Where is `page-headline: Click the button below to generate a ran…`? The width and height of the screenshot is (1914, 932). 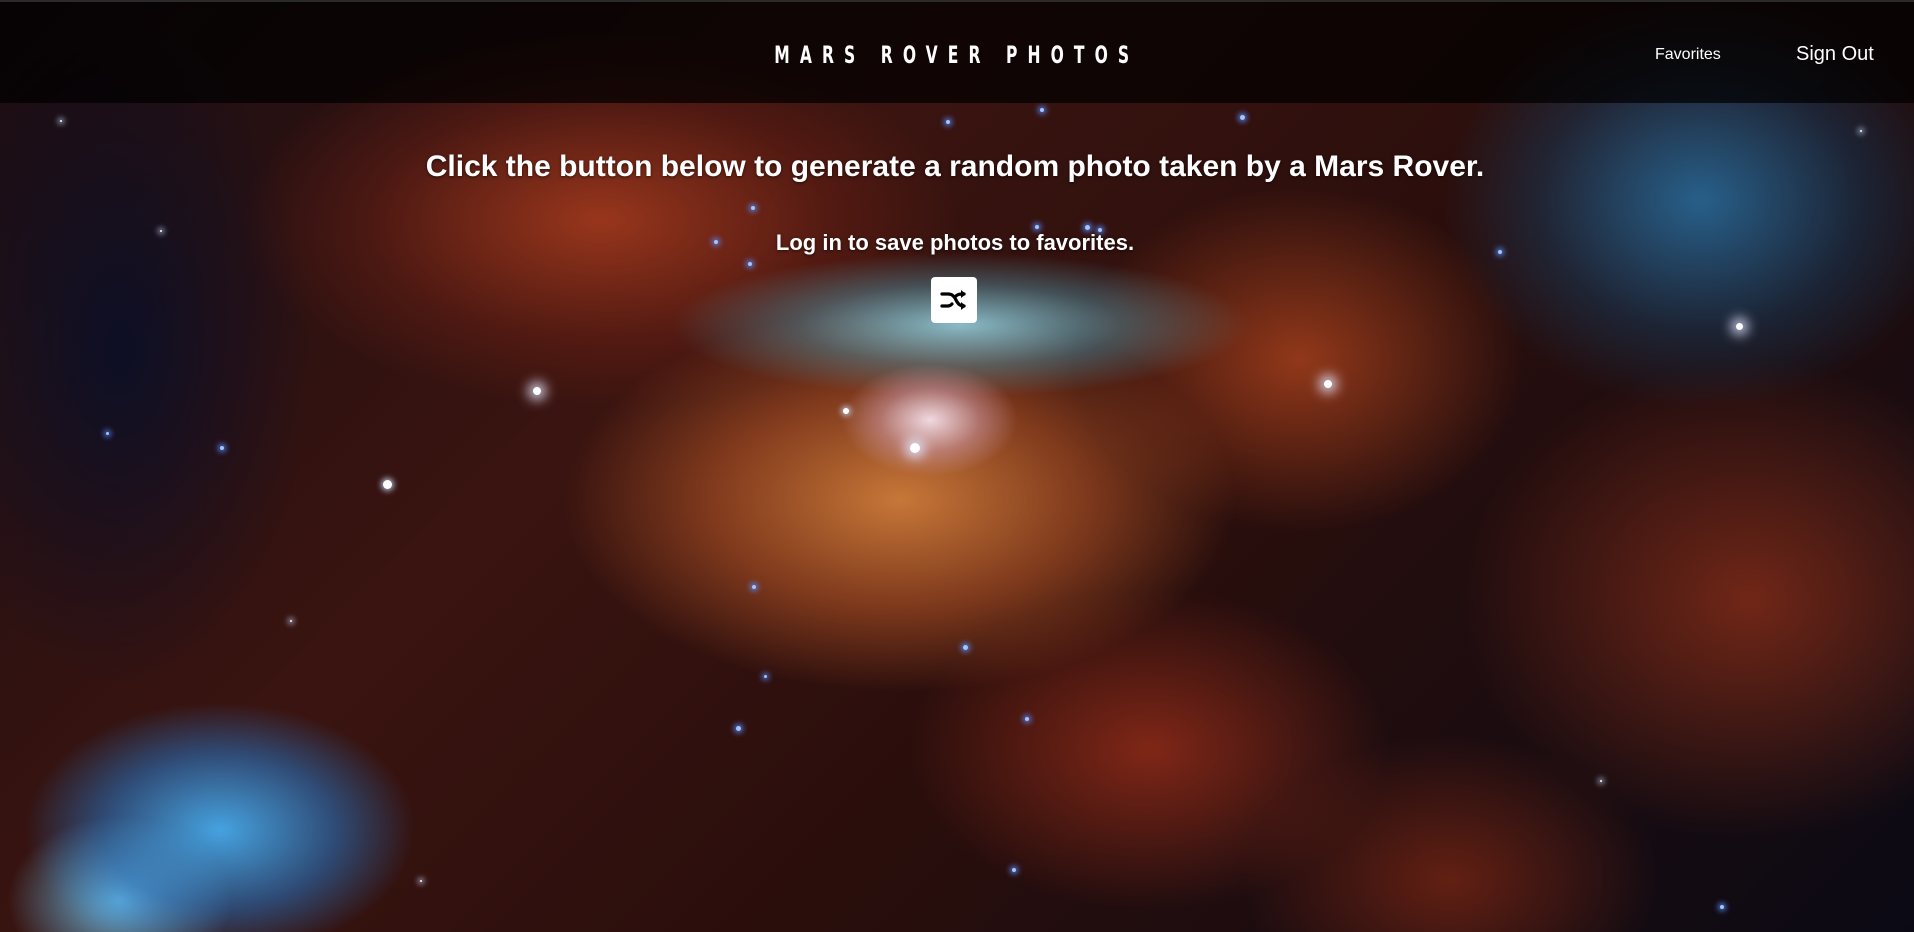 page-headline: Click the button below to generate a ran… is located at coordinates (955, 166).